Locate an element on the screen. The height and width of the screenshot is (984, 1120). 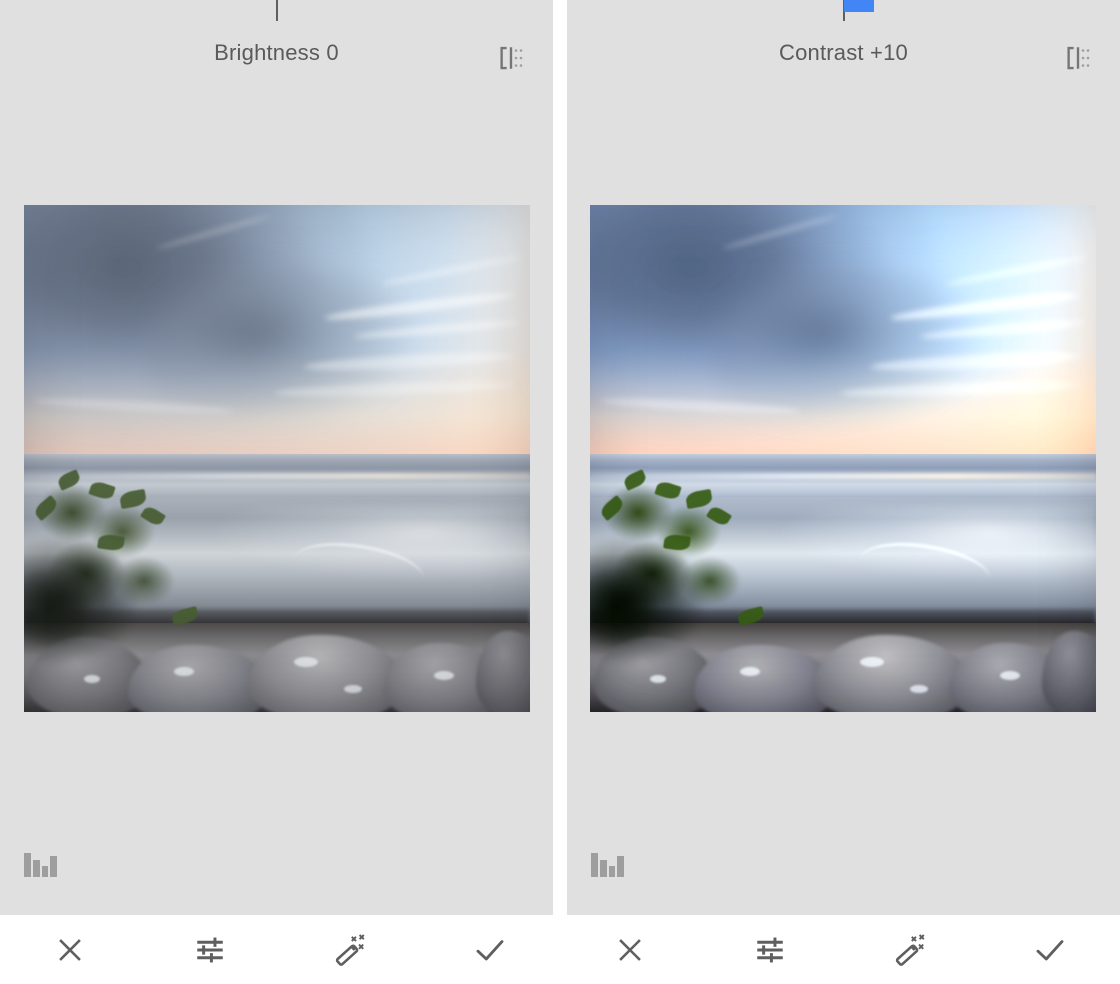
compare-button-right is located at coordinates (1078, 58).